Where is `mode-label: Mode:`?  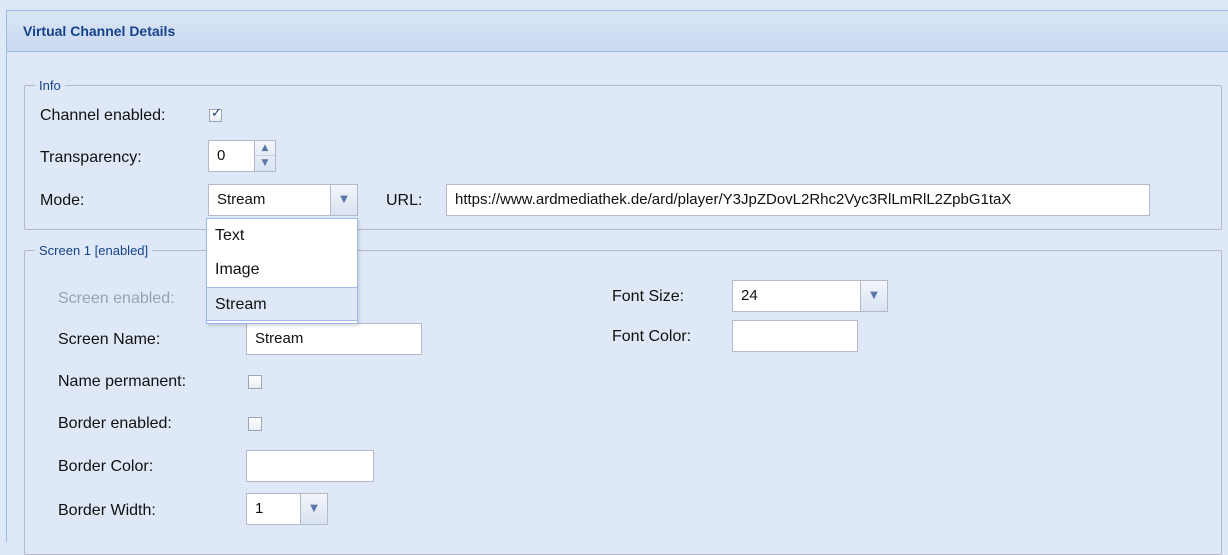
mode-label: Mode: is located at coordinates (62, 200).